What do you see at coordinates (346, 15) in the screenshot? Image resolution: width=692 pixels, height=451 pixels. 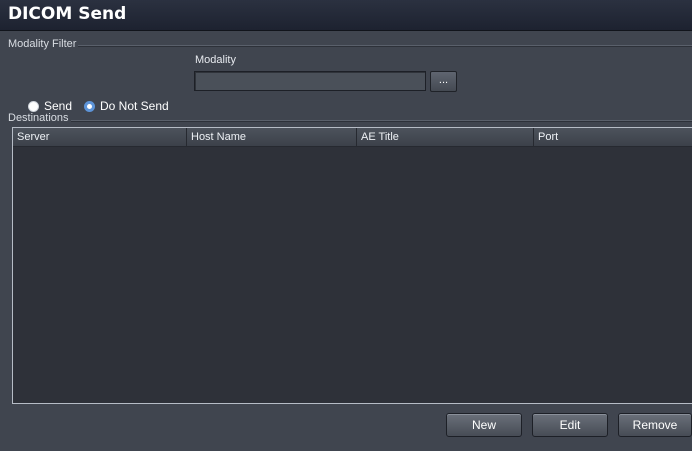 I see `title-bar: DICOM Send` at bounding box center [346, 15].